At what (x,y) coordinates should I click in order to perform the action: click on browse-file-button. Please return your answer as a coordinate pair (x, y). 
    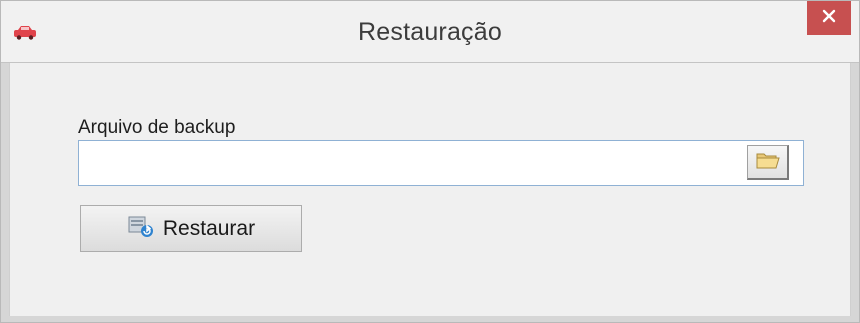
    Looking at the image, I should click on (768, 162).